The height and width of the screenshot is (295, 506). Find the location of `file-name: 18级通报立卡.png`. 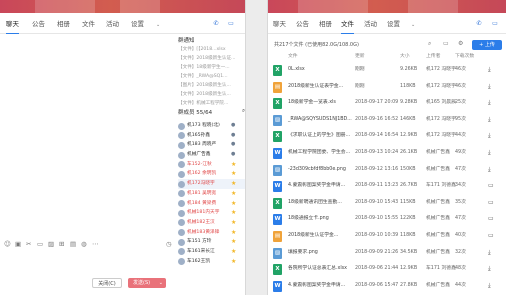

file-name: 18级通报立卡.png is located at coordinates (308, 219).